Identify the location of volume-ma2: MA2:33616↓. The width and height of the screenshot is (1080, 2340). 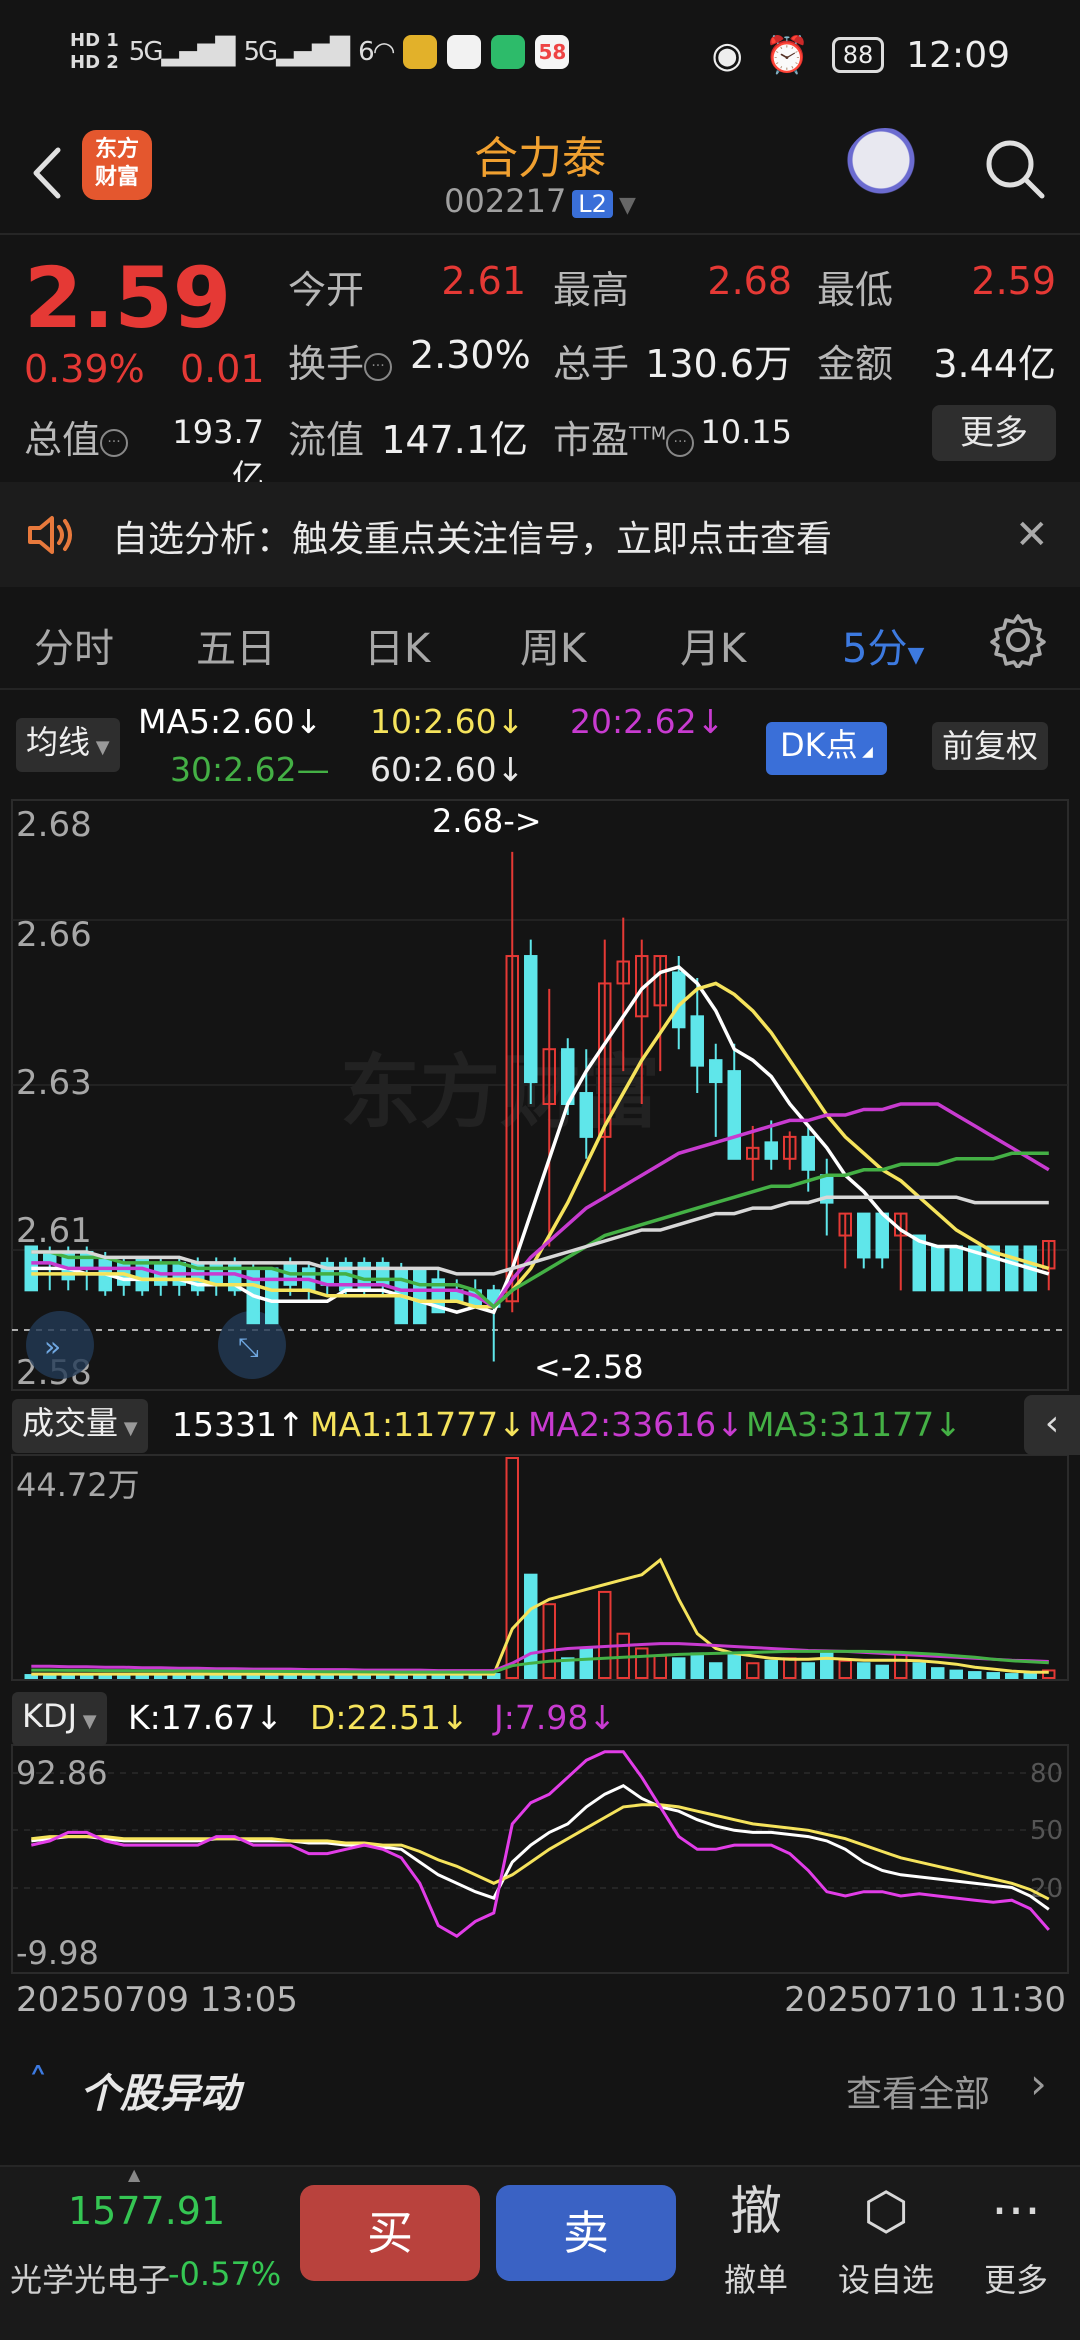
(636, 1424).